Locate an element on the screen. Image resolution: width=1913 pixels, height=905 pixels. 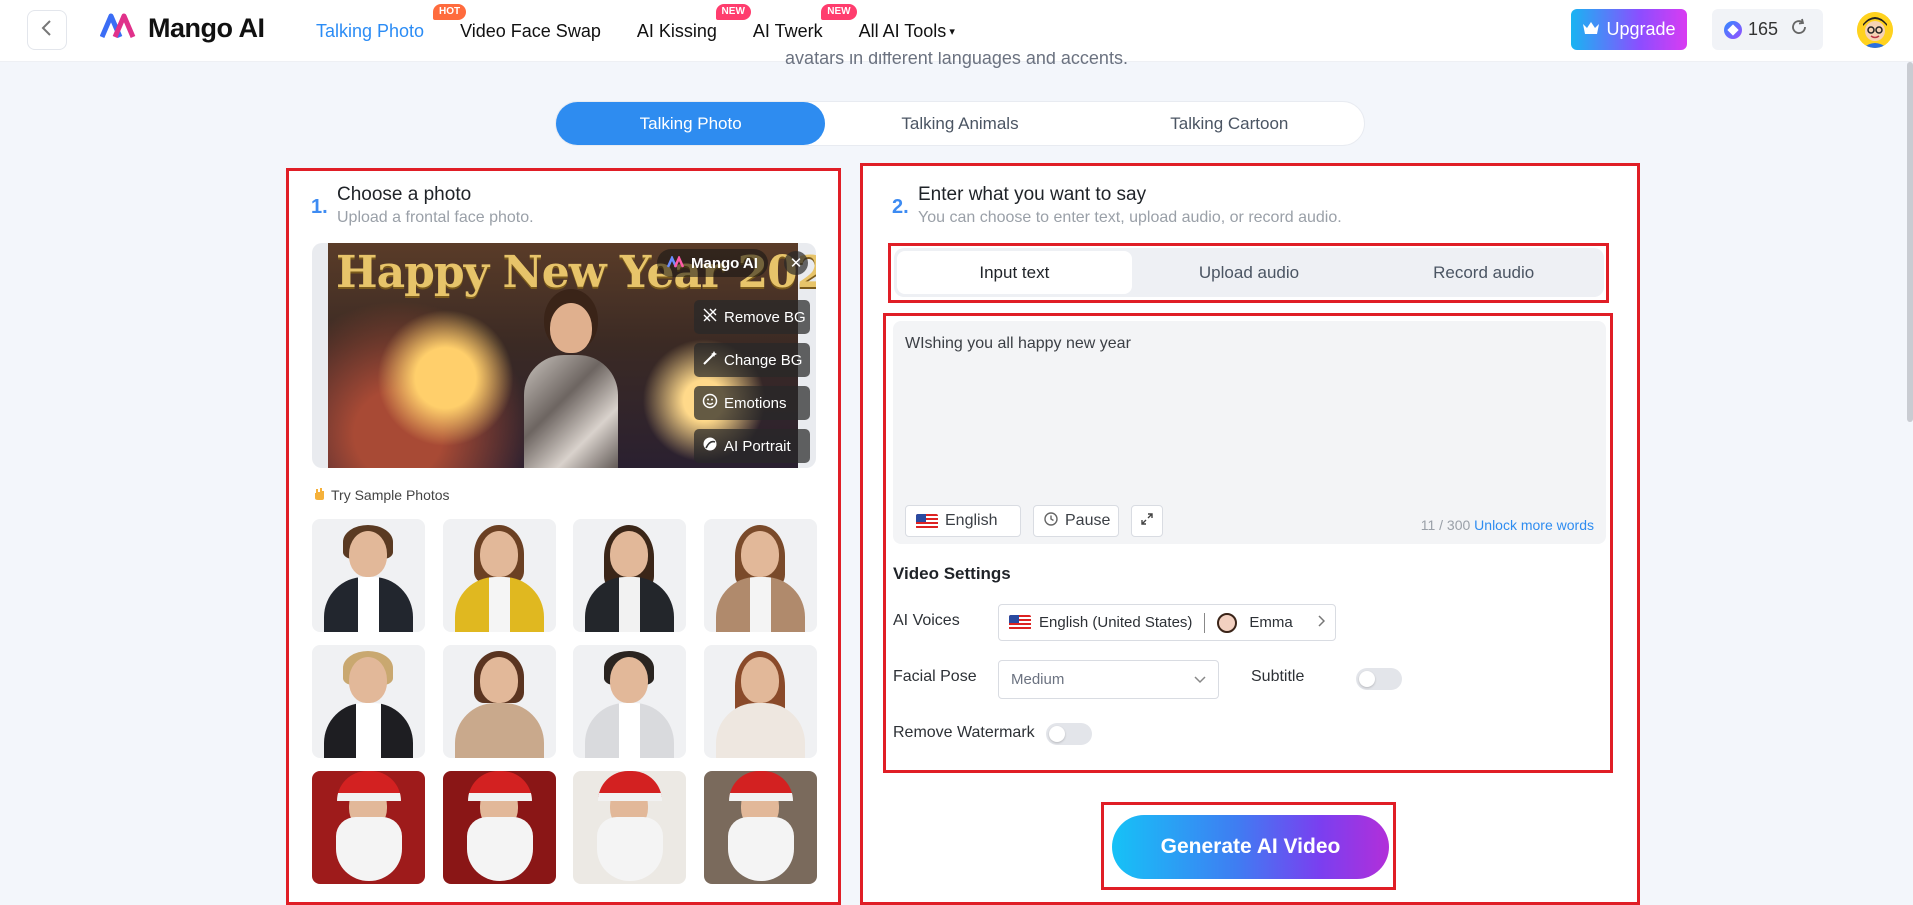
video-settings-title: Video Settings is located at coordinates (952, 573).